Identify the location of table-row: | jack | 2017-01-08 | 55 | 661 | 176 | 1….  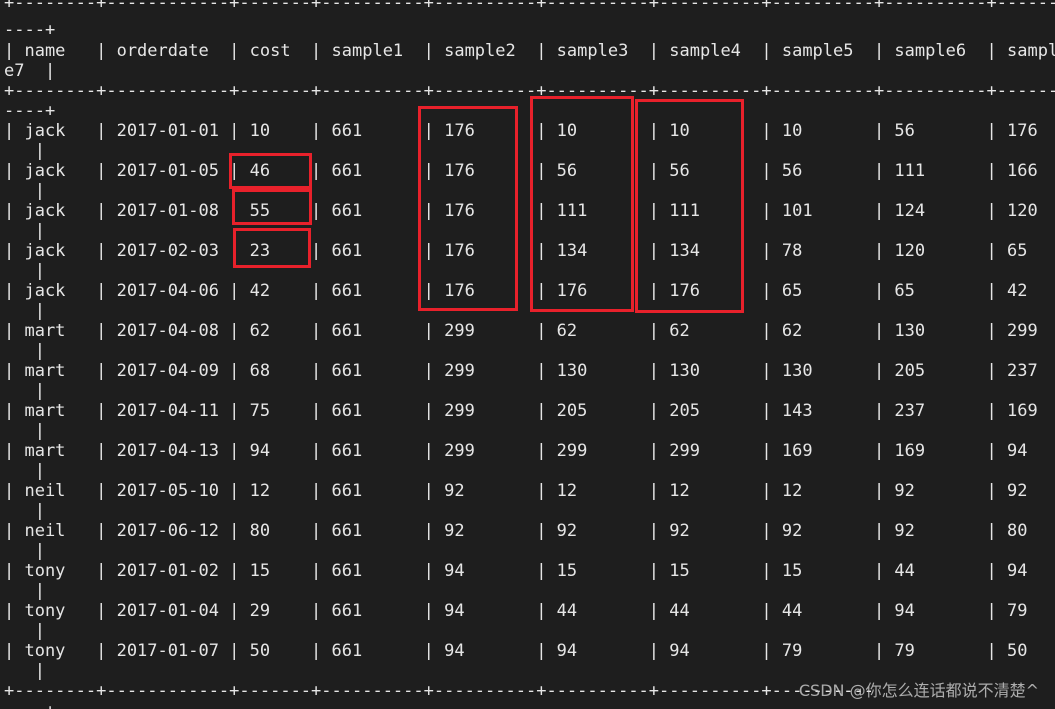
(521, 211).